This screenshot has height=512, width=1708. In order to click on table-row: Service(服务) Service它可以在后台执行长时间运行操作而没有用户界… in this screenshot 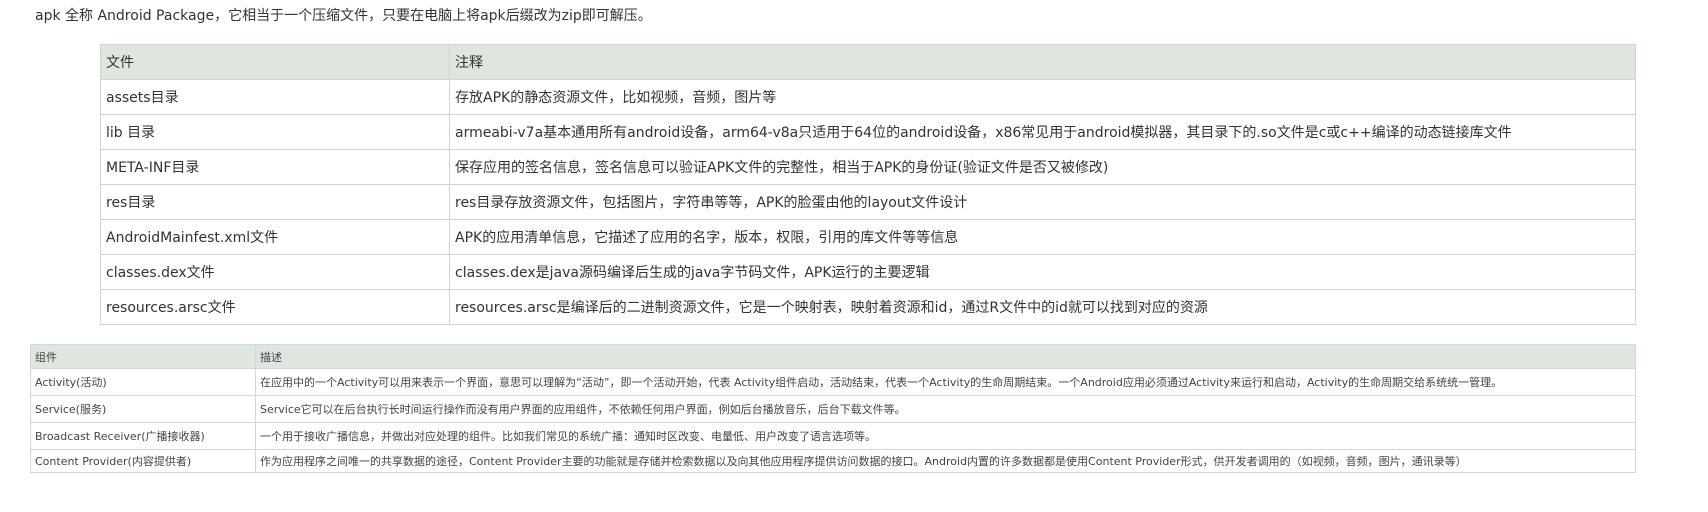, I will do `click(833, 409)`.